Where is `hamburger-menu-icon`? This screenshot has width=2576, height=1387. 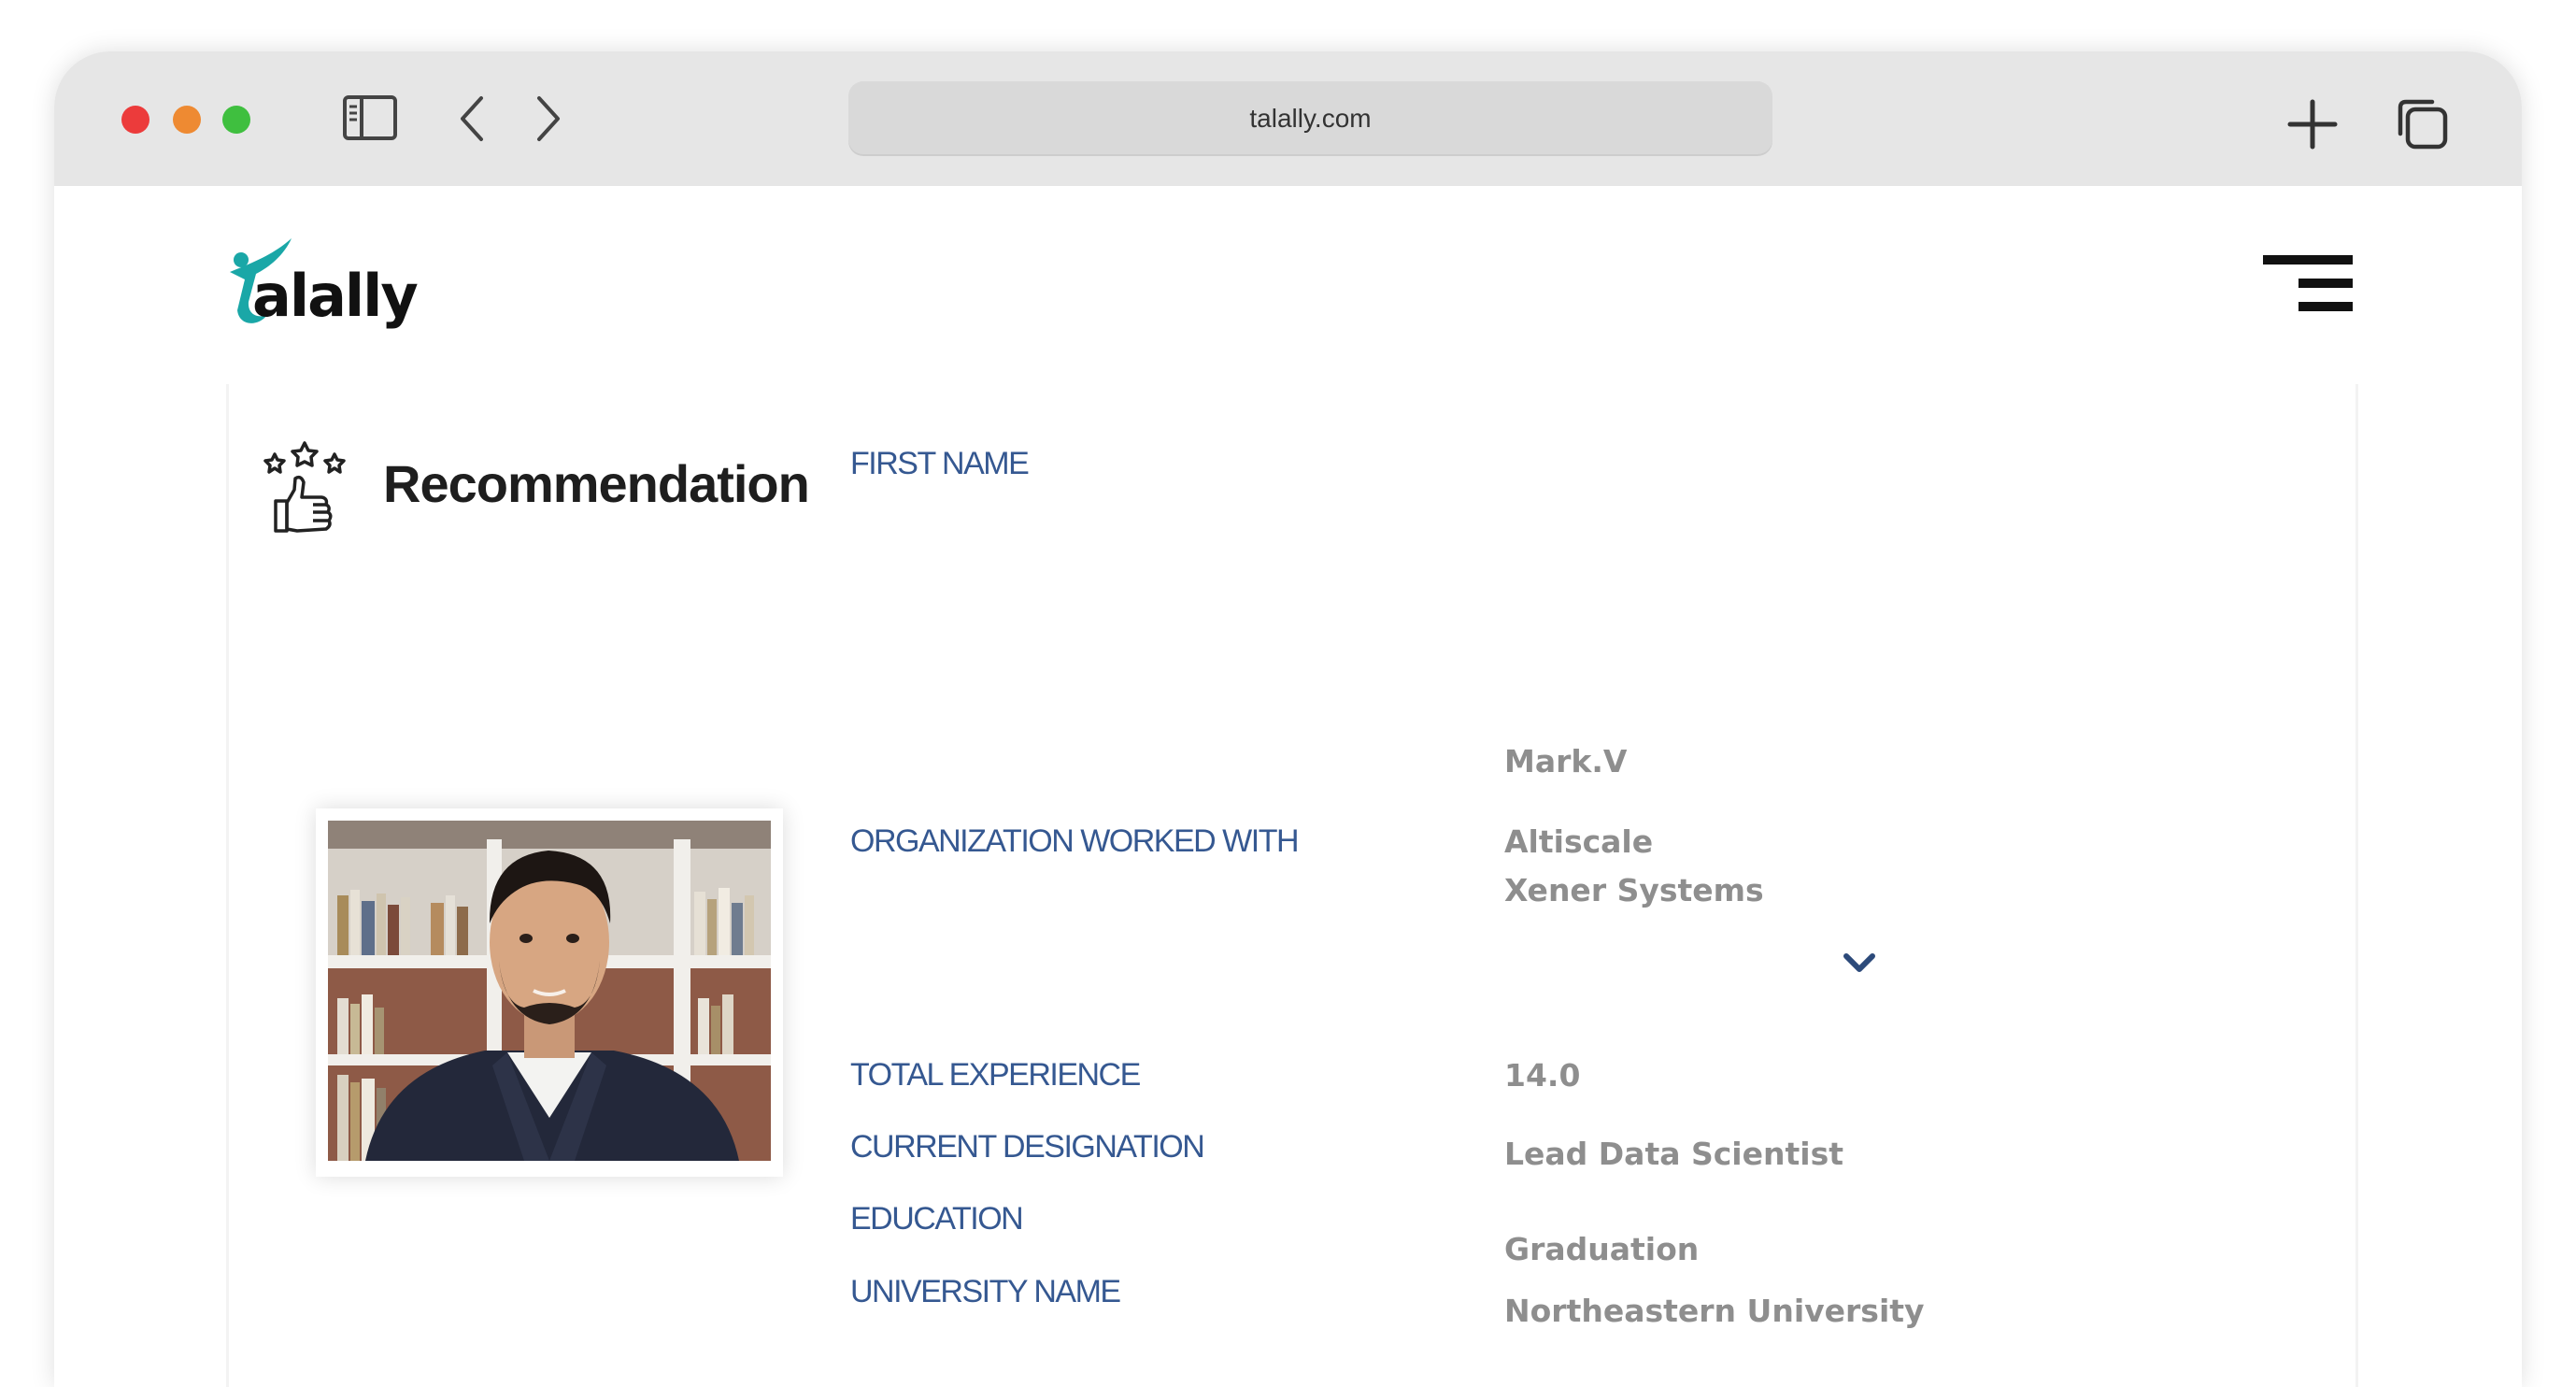 hamburger-menu-icon is located at coordinates (2310, 285).